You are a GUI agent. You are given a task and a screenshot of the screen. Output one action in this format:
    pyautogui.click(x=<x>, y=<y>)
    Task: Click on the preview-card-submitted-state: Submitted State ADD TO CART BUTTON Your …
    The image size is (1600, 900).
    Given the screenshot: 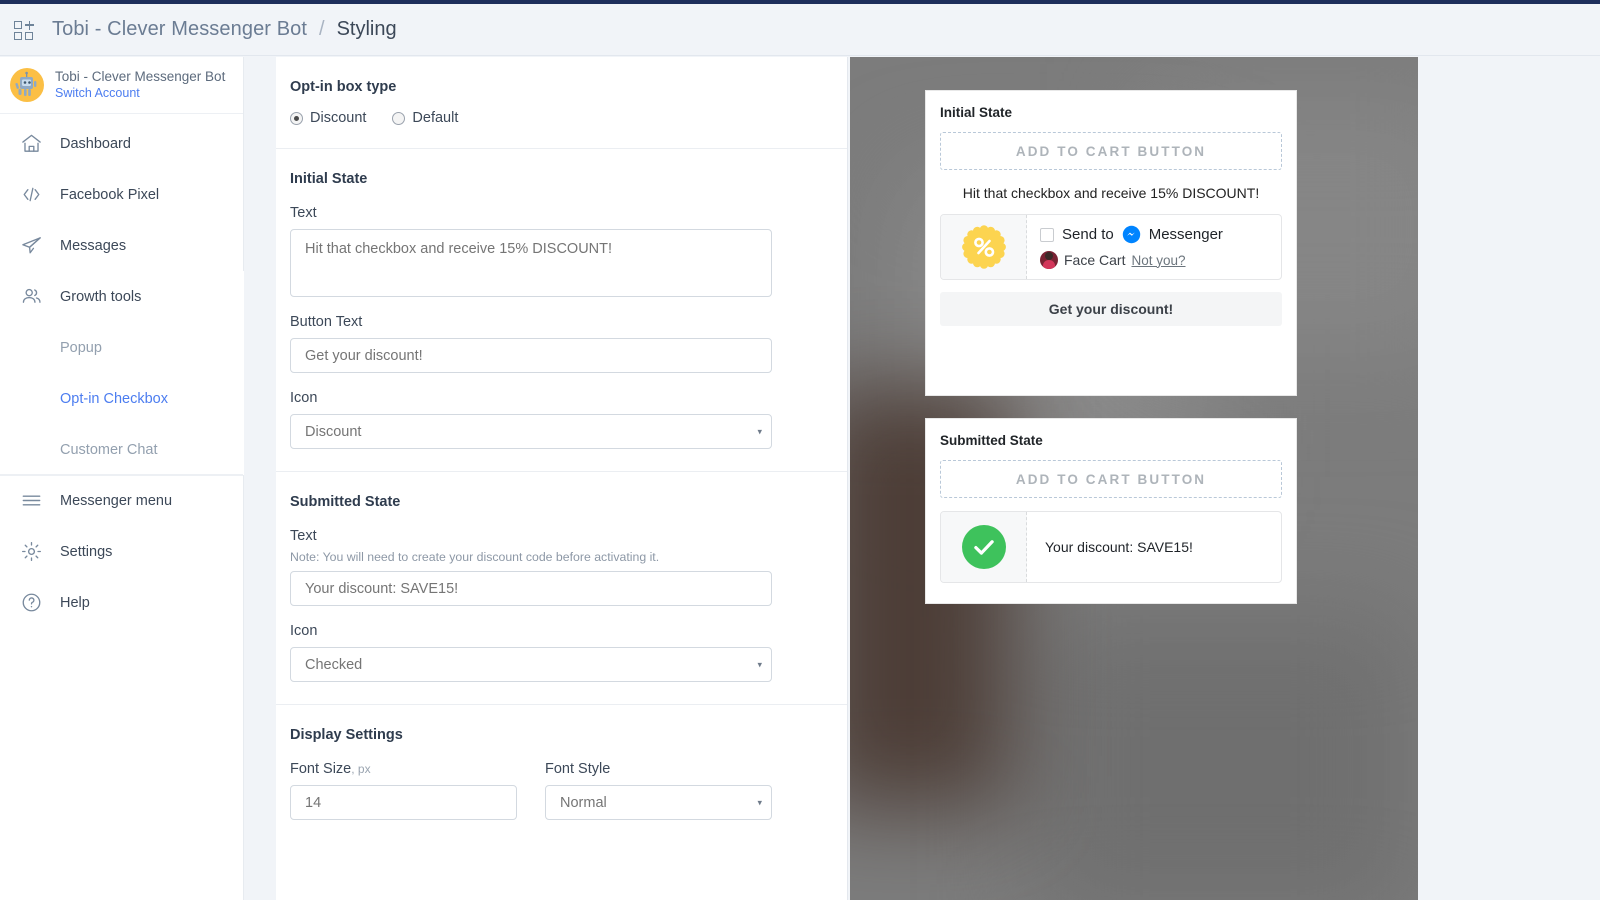 What is the action you would take?
    pyautogui.click(x=1111, y=511)
    